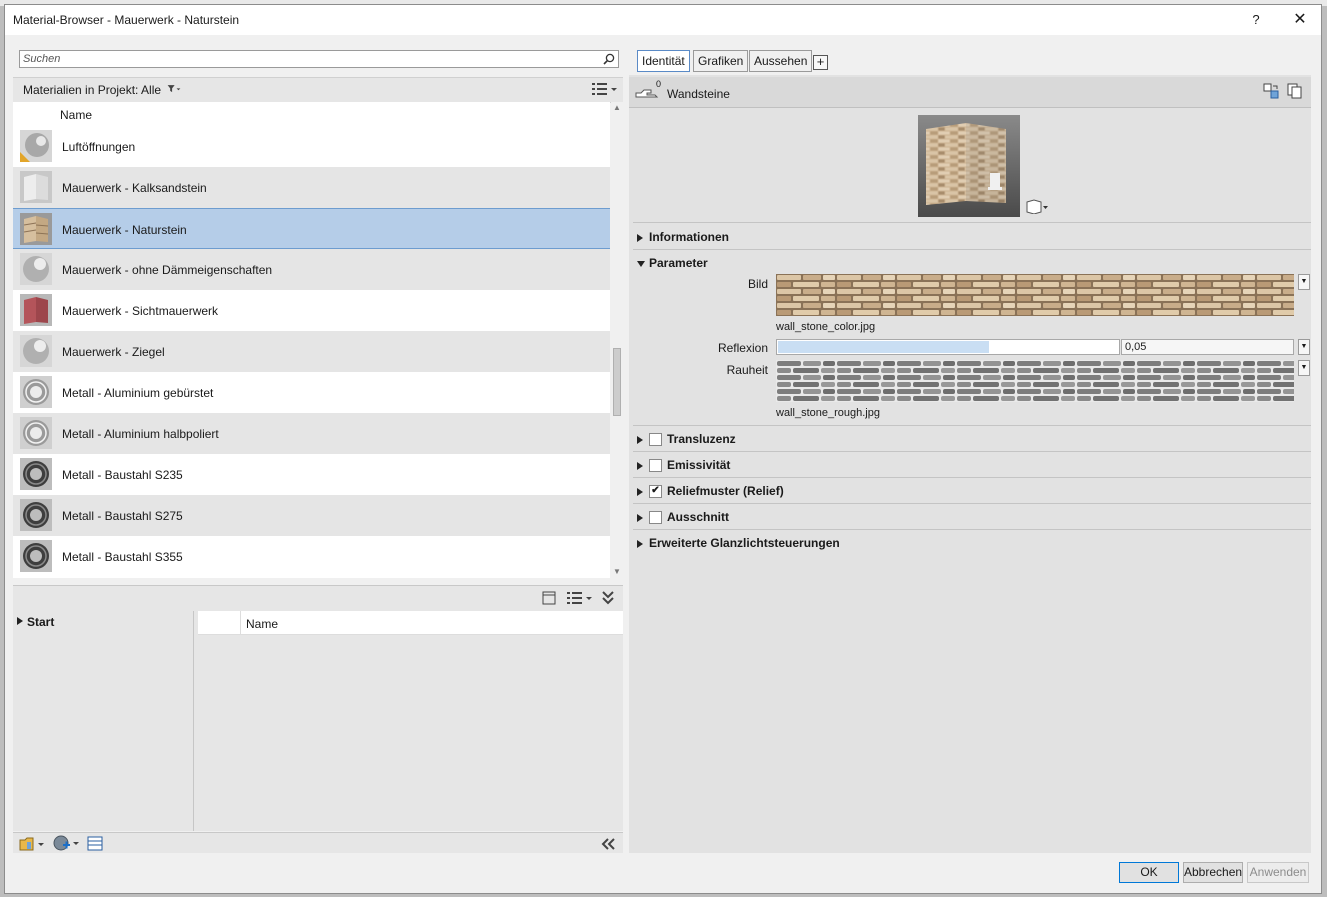 This screenshot has height=897, width=1327. What do you see at coordinates (781, 61) in the screenshot?
I see `tab-aussehen: Aussehen` at bounding box center [781, 61].